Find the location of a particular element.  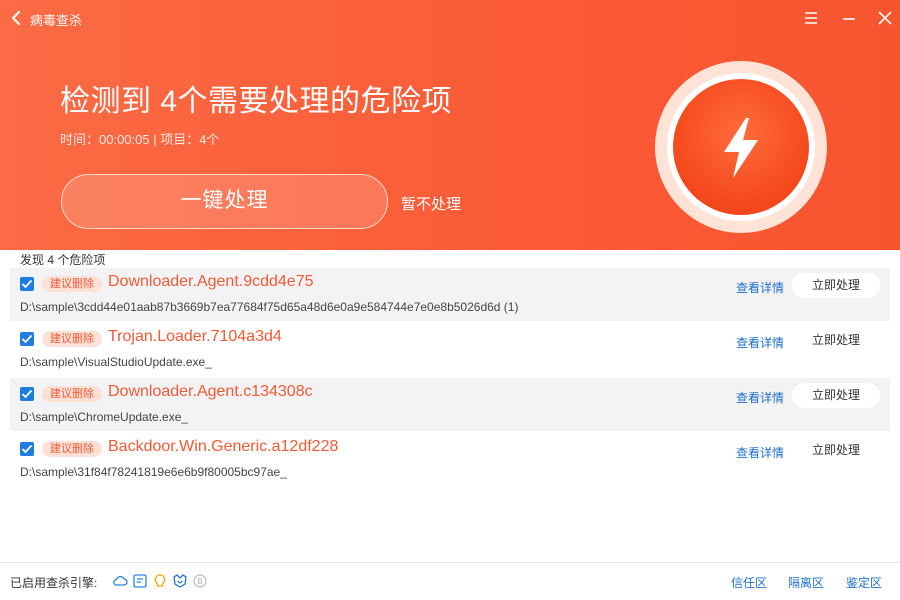

kunpeng-engine-icon is located at coordinates (180, 581).